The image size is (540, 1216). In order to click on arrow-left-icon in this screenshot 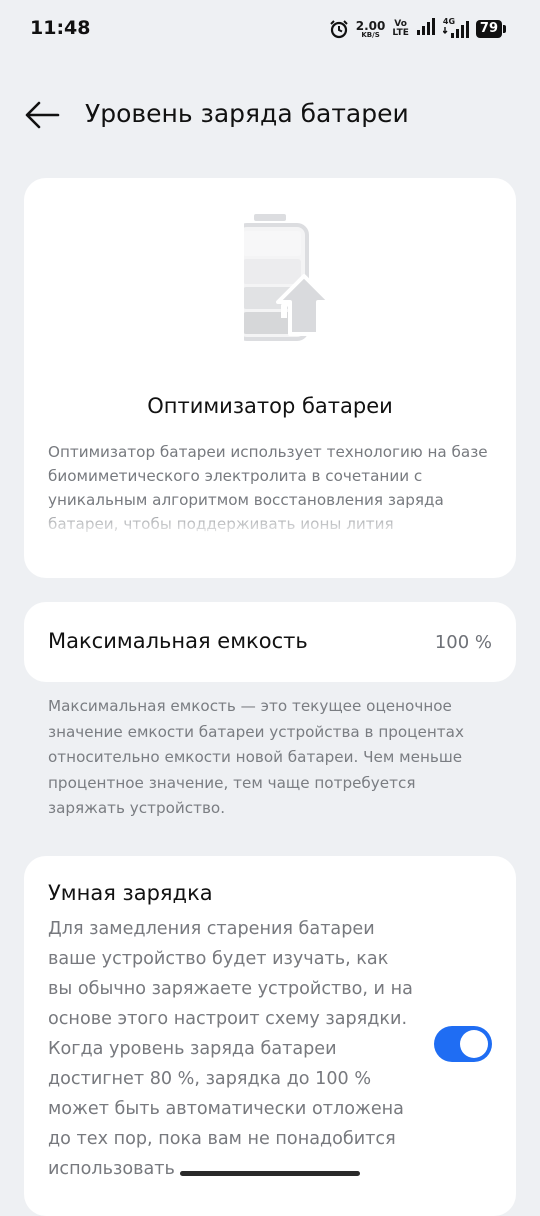, I will do `click(42, 115)`.